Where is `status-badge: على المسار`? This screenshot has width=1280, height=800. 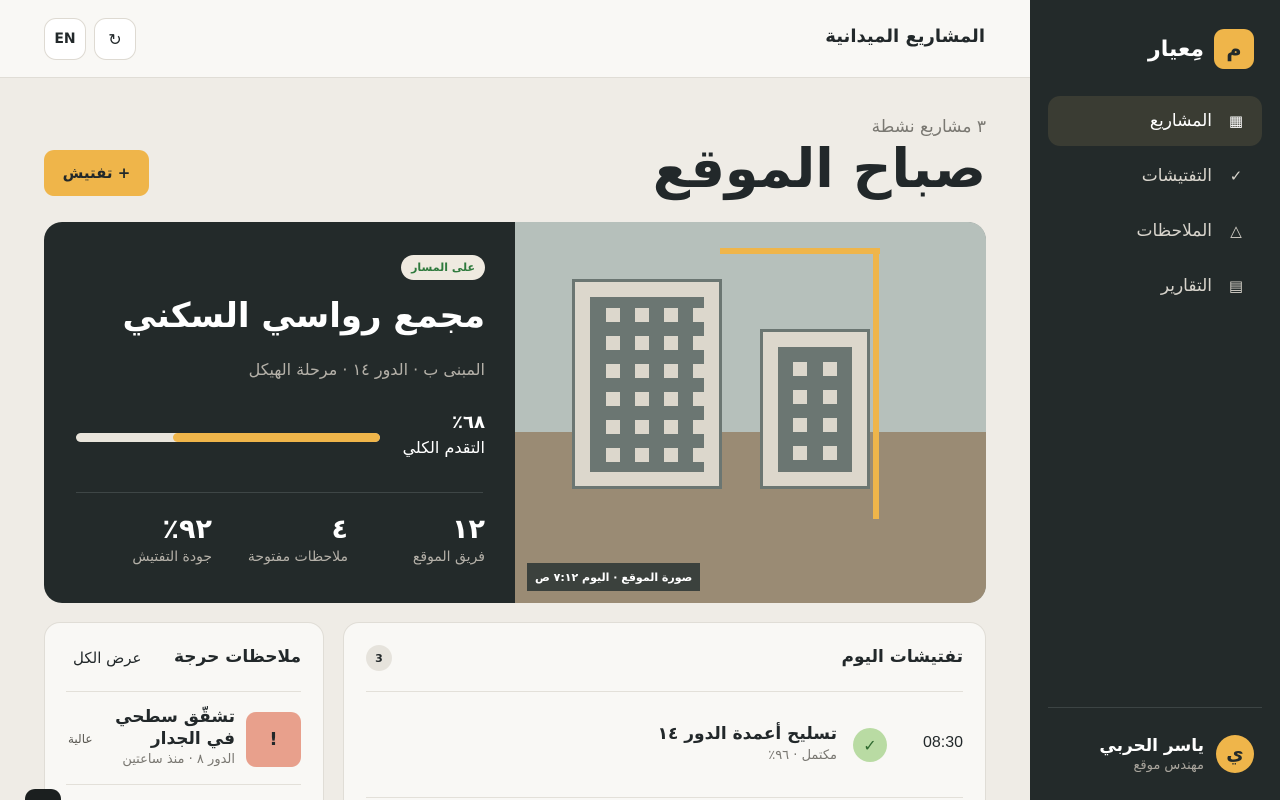
status-badge: على المسار is located at coordinates (443, 267).